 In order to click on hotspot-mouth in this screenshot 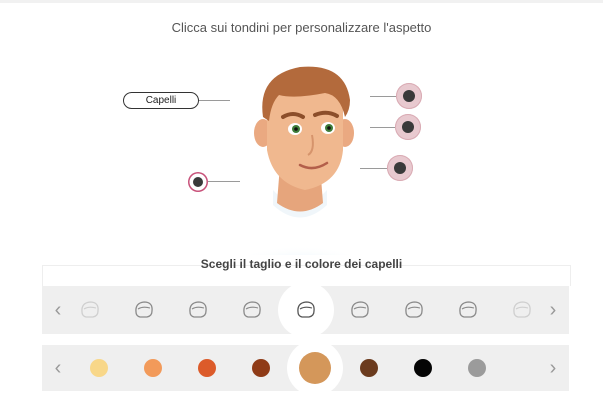, I will do `click(400, 168)`.